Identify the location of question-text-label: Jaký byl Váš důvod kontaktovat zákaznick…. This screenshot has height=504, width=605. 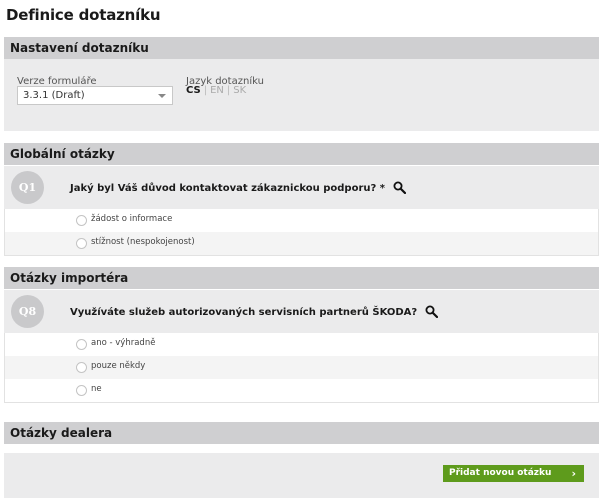
(228, 188).